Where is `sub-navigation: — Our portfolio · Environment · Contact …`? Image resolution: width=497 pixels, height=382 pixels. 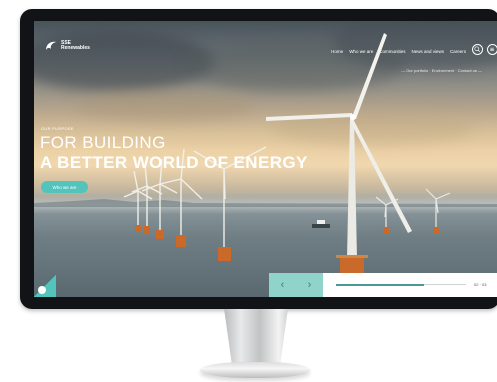 sub-navigation: — Our portfolio · Environment · Contact … is located at coordinates (441, 70).